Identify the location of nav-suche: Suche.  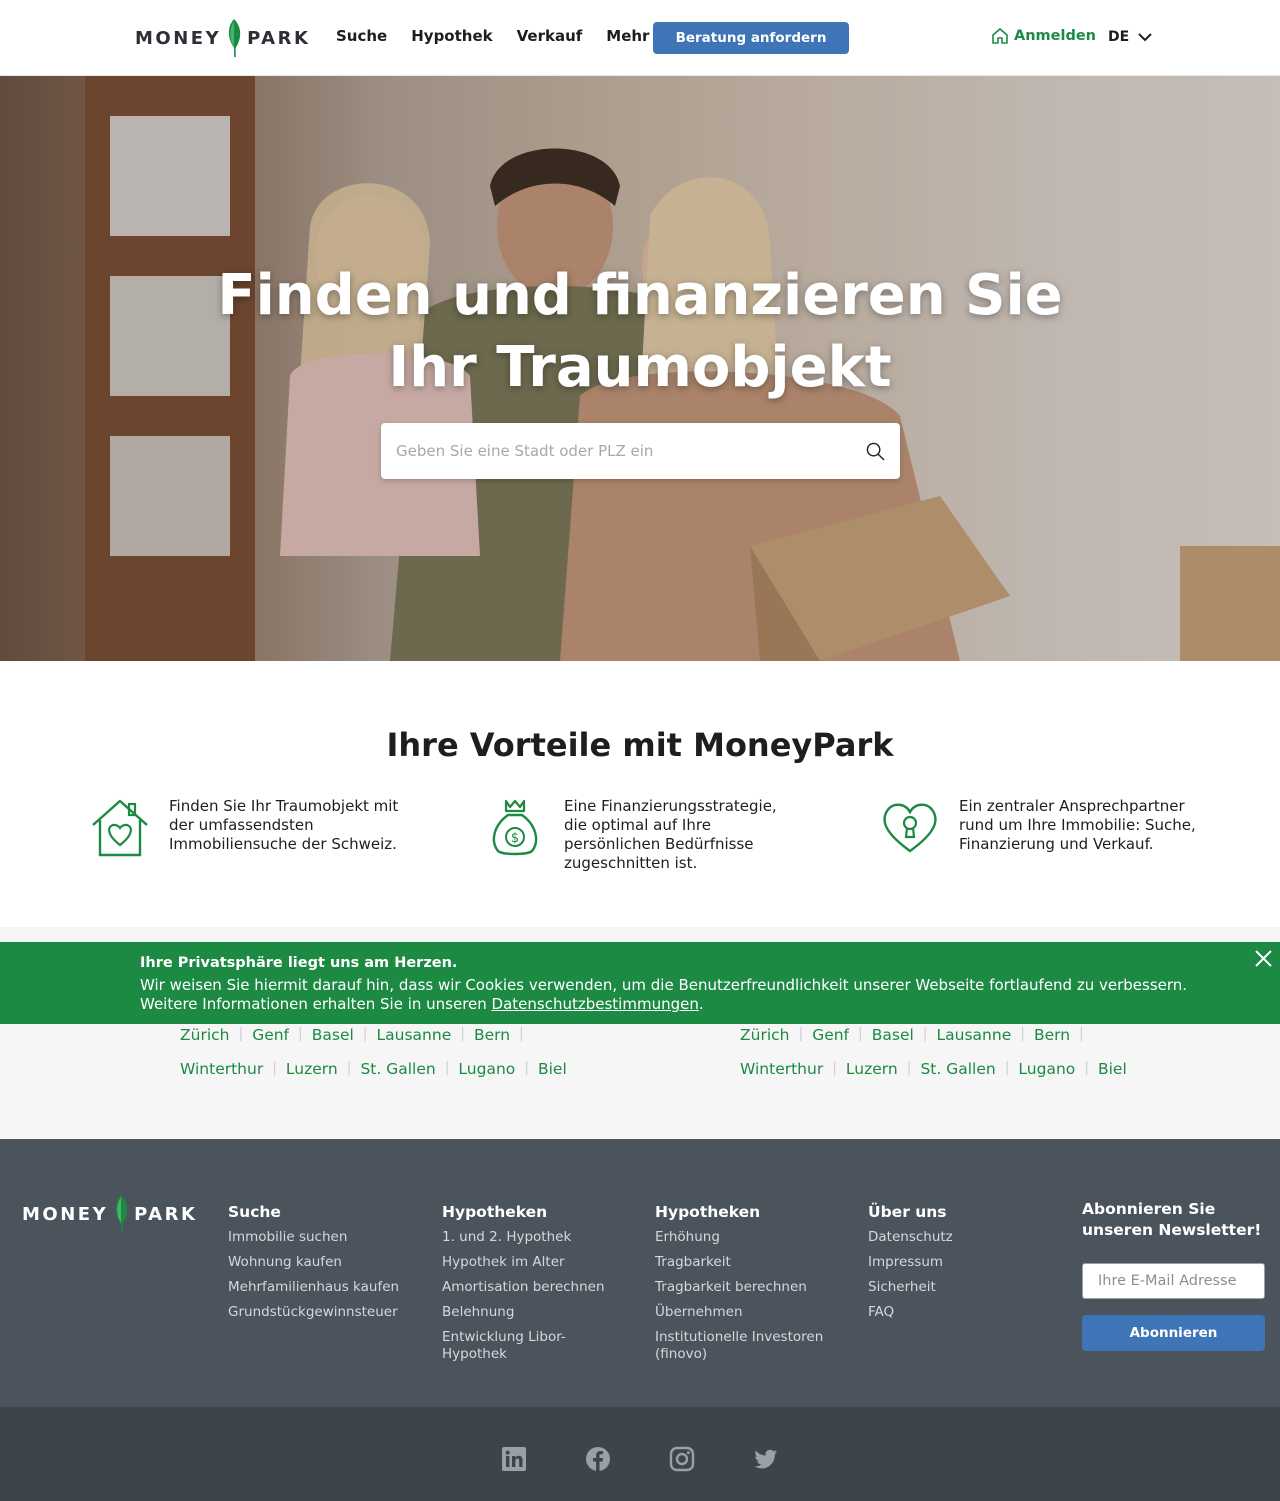
(361, 36).